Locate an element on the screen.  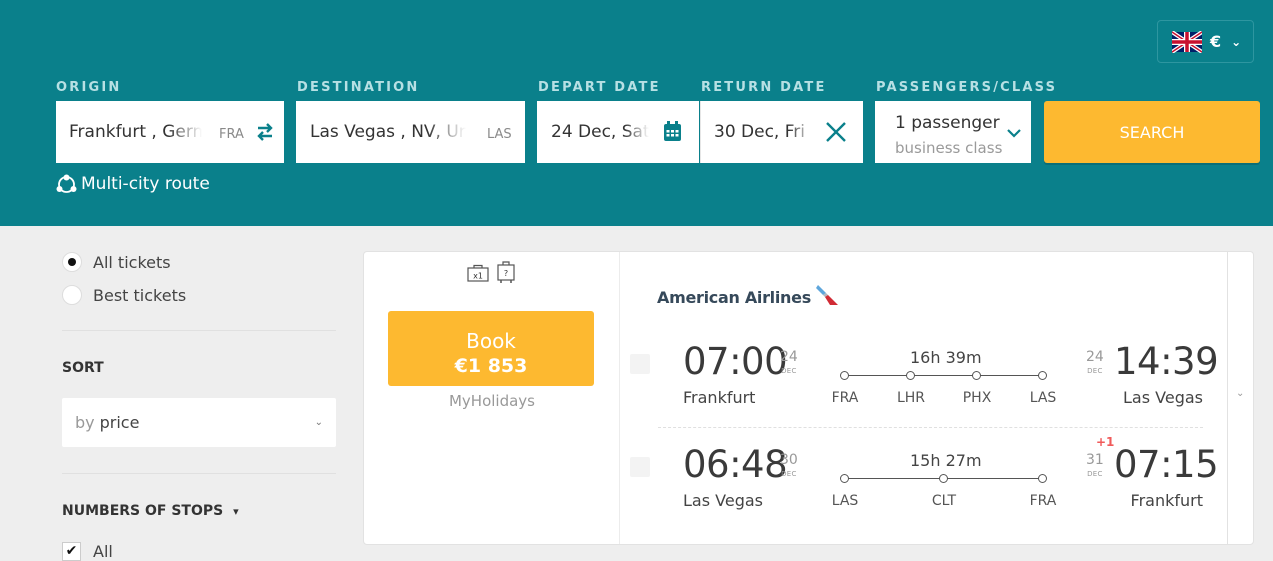
arrival-date: 24 DEC is located at coordinates (1095, 364).